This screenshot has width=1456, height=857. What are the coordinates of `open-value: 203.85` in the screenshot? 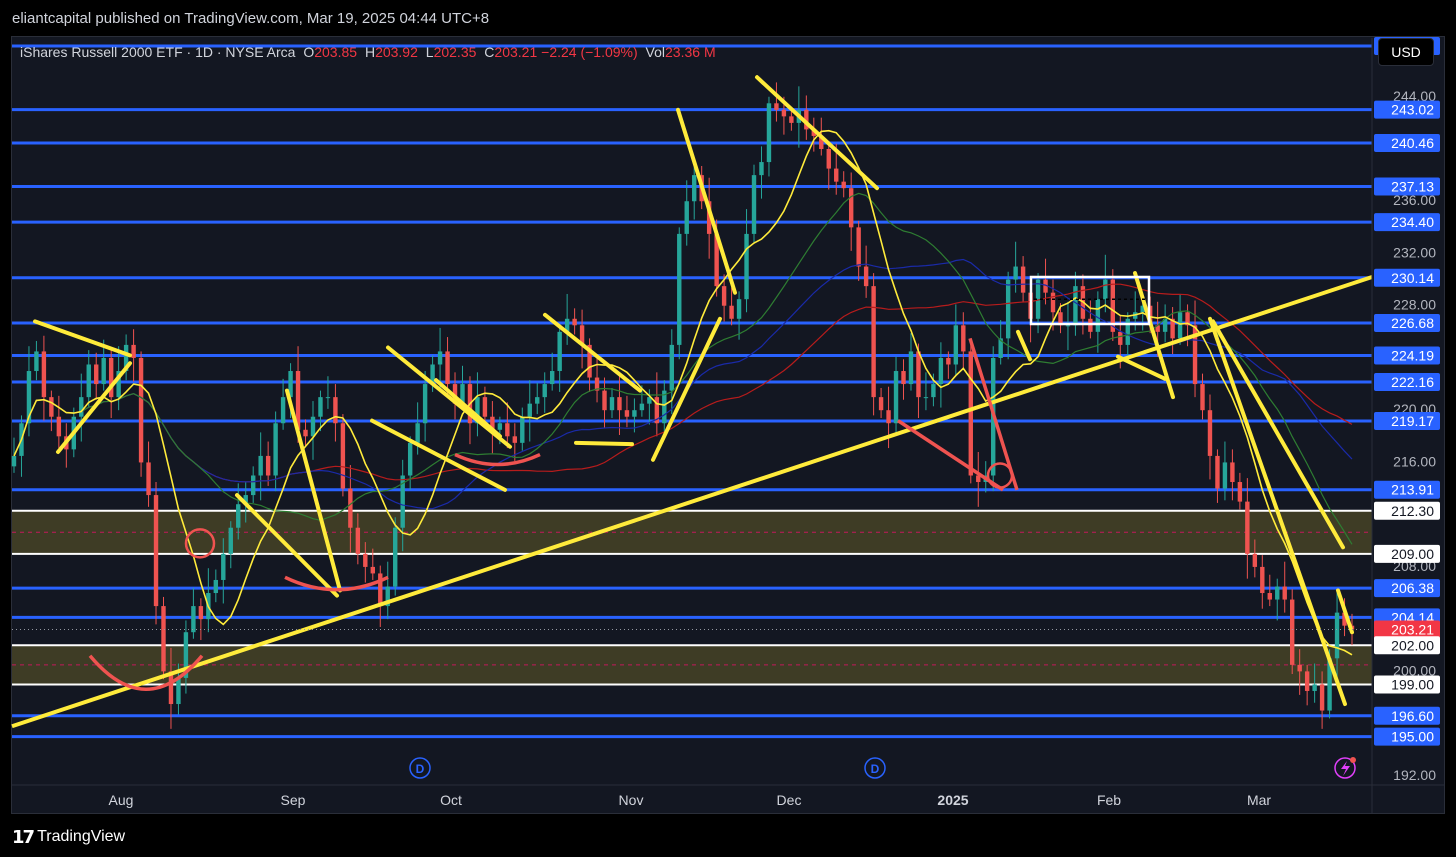 It's located at (336, 52).